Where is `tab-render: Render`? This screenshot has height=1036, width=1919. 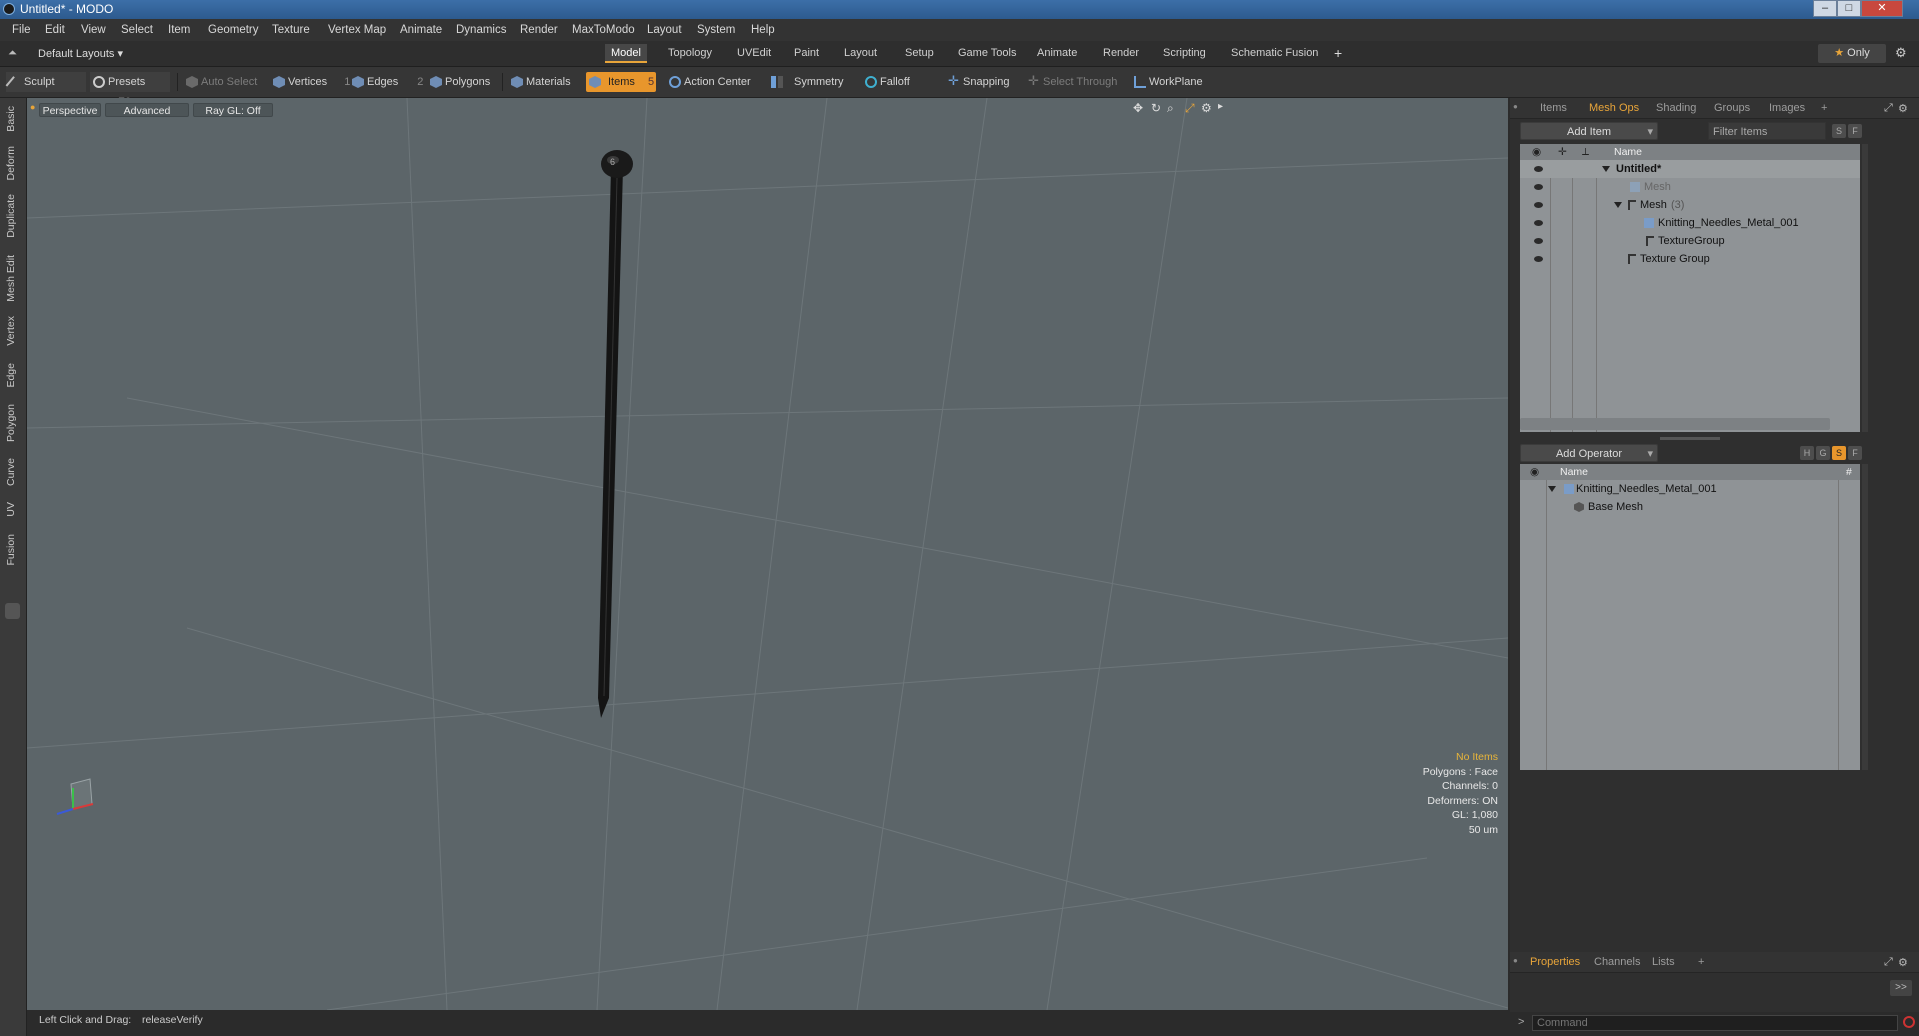 tab-render: Render is located at coordinates (1121, 53).